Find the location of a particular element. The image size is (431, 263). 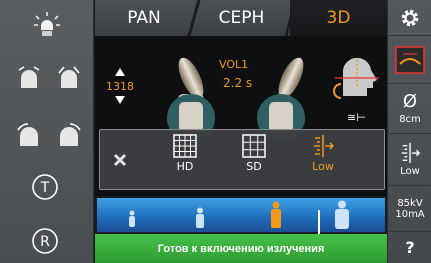

head-tilt-down-icon is located at coordinates (29, 77).